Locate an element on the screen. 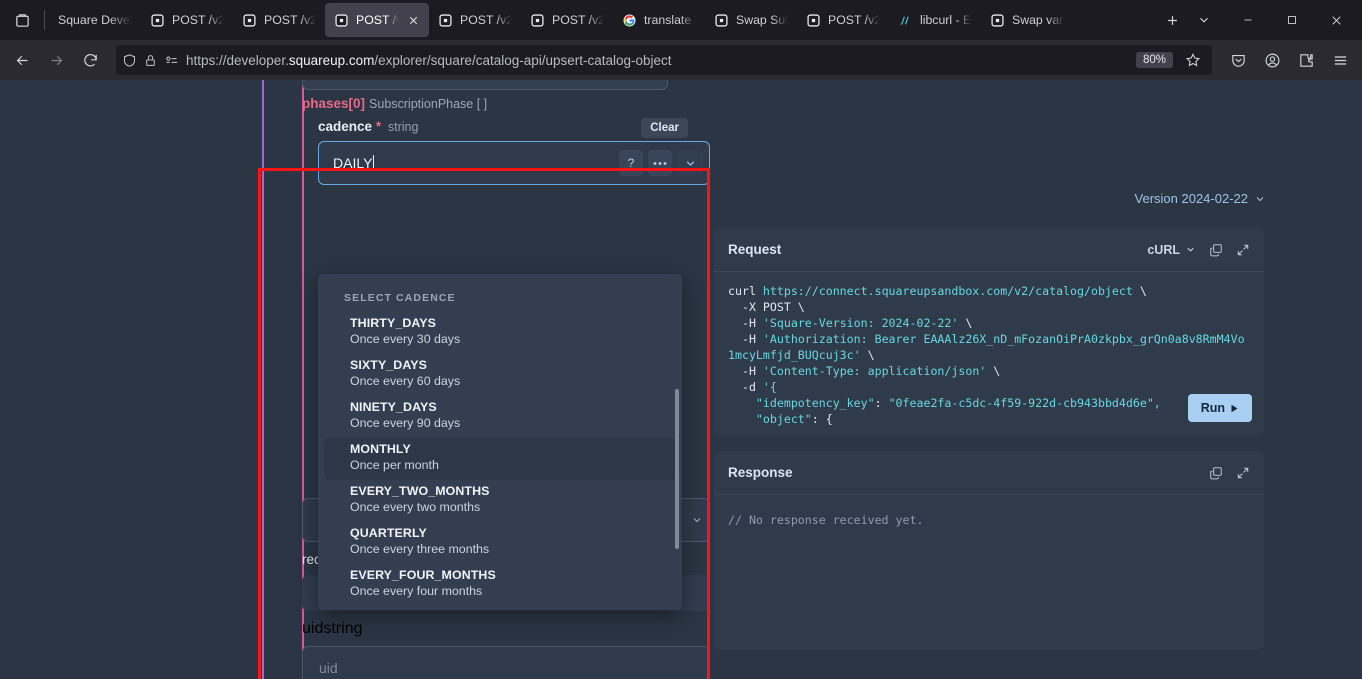 The height and width of the screenshot is (679, 1362). dropdown-scrollbar is located at coordinates (677, 469).